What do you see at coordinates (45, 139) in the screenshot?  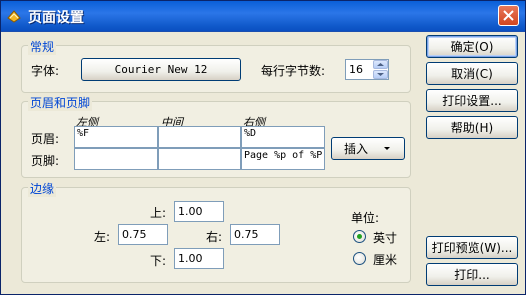 I see `header-row-label: 页眉:` at bounding box center [45, 139].